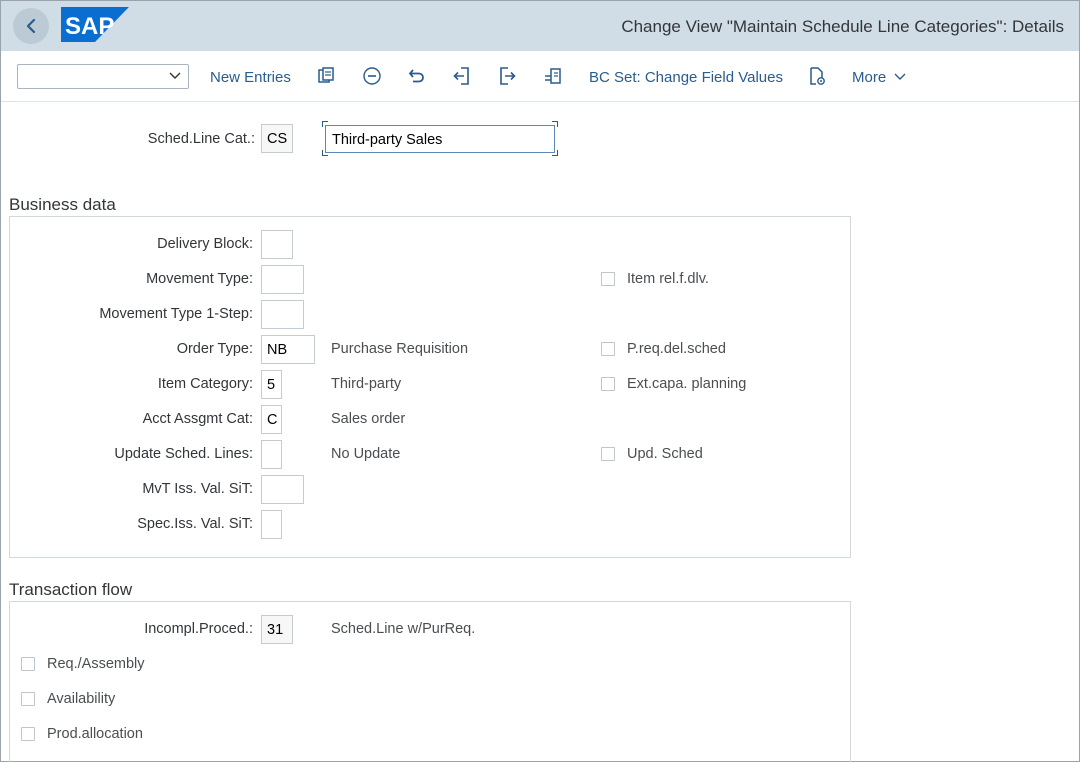  Describe the element at coordinates (403, 629) in the screenshot. I see `incompl-proced-desc: Sched.Line w/PurReq.` at that location.